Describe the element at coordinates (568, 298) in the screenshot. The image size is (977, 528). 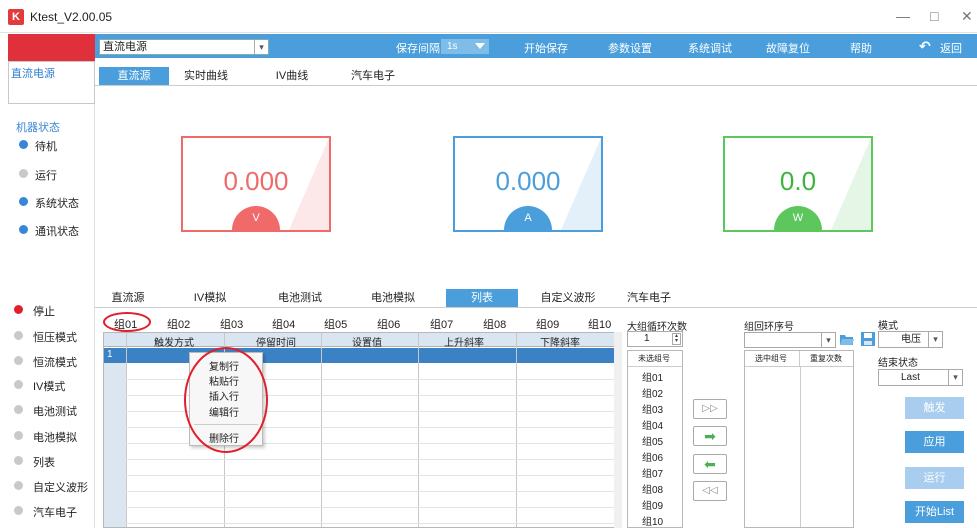
I see `tab2-custom-wave: 自定义波形` at that location.